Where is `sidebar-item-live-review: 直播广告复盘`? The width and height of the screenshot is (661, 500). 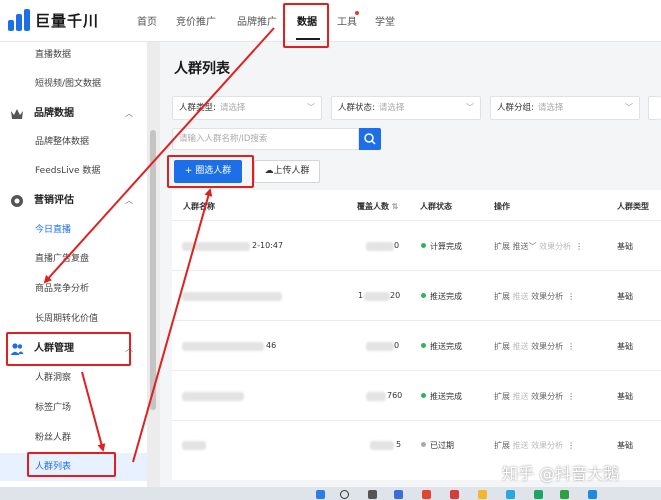
sidebar-item-live-review: 直播广告复盘 is located at coordinates (73, 259).